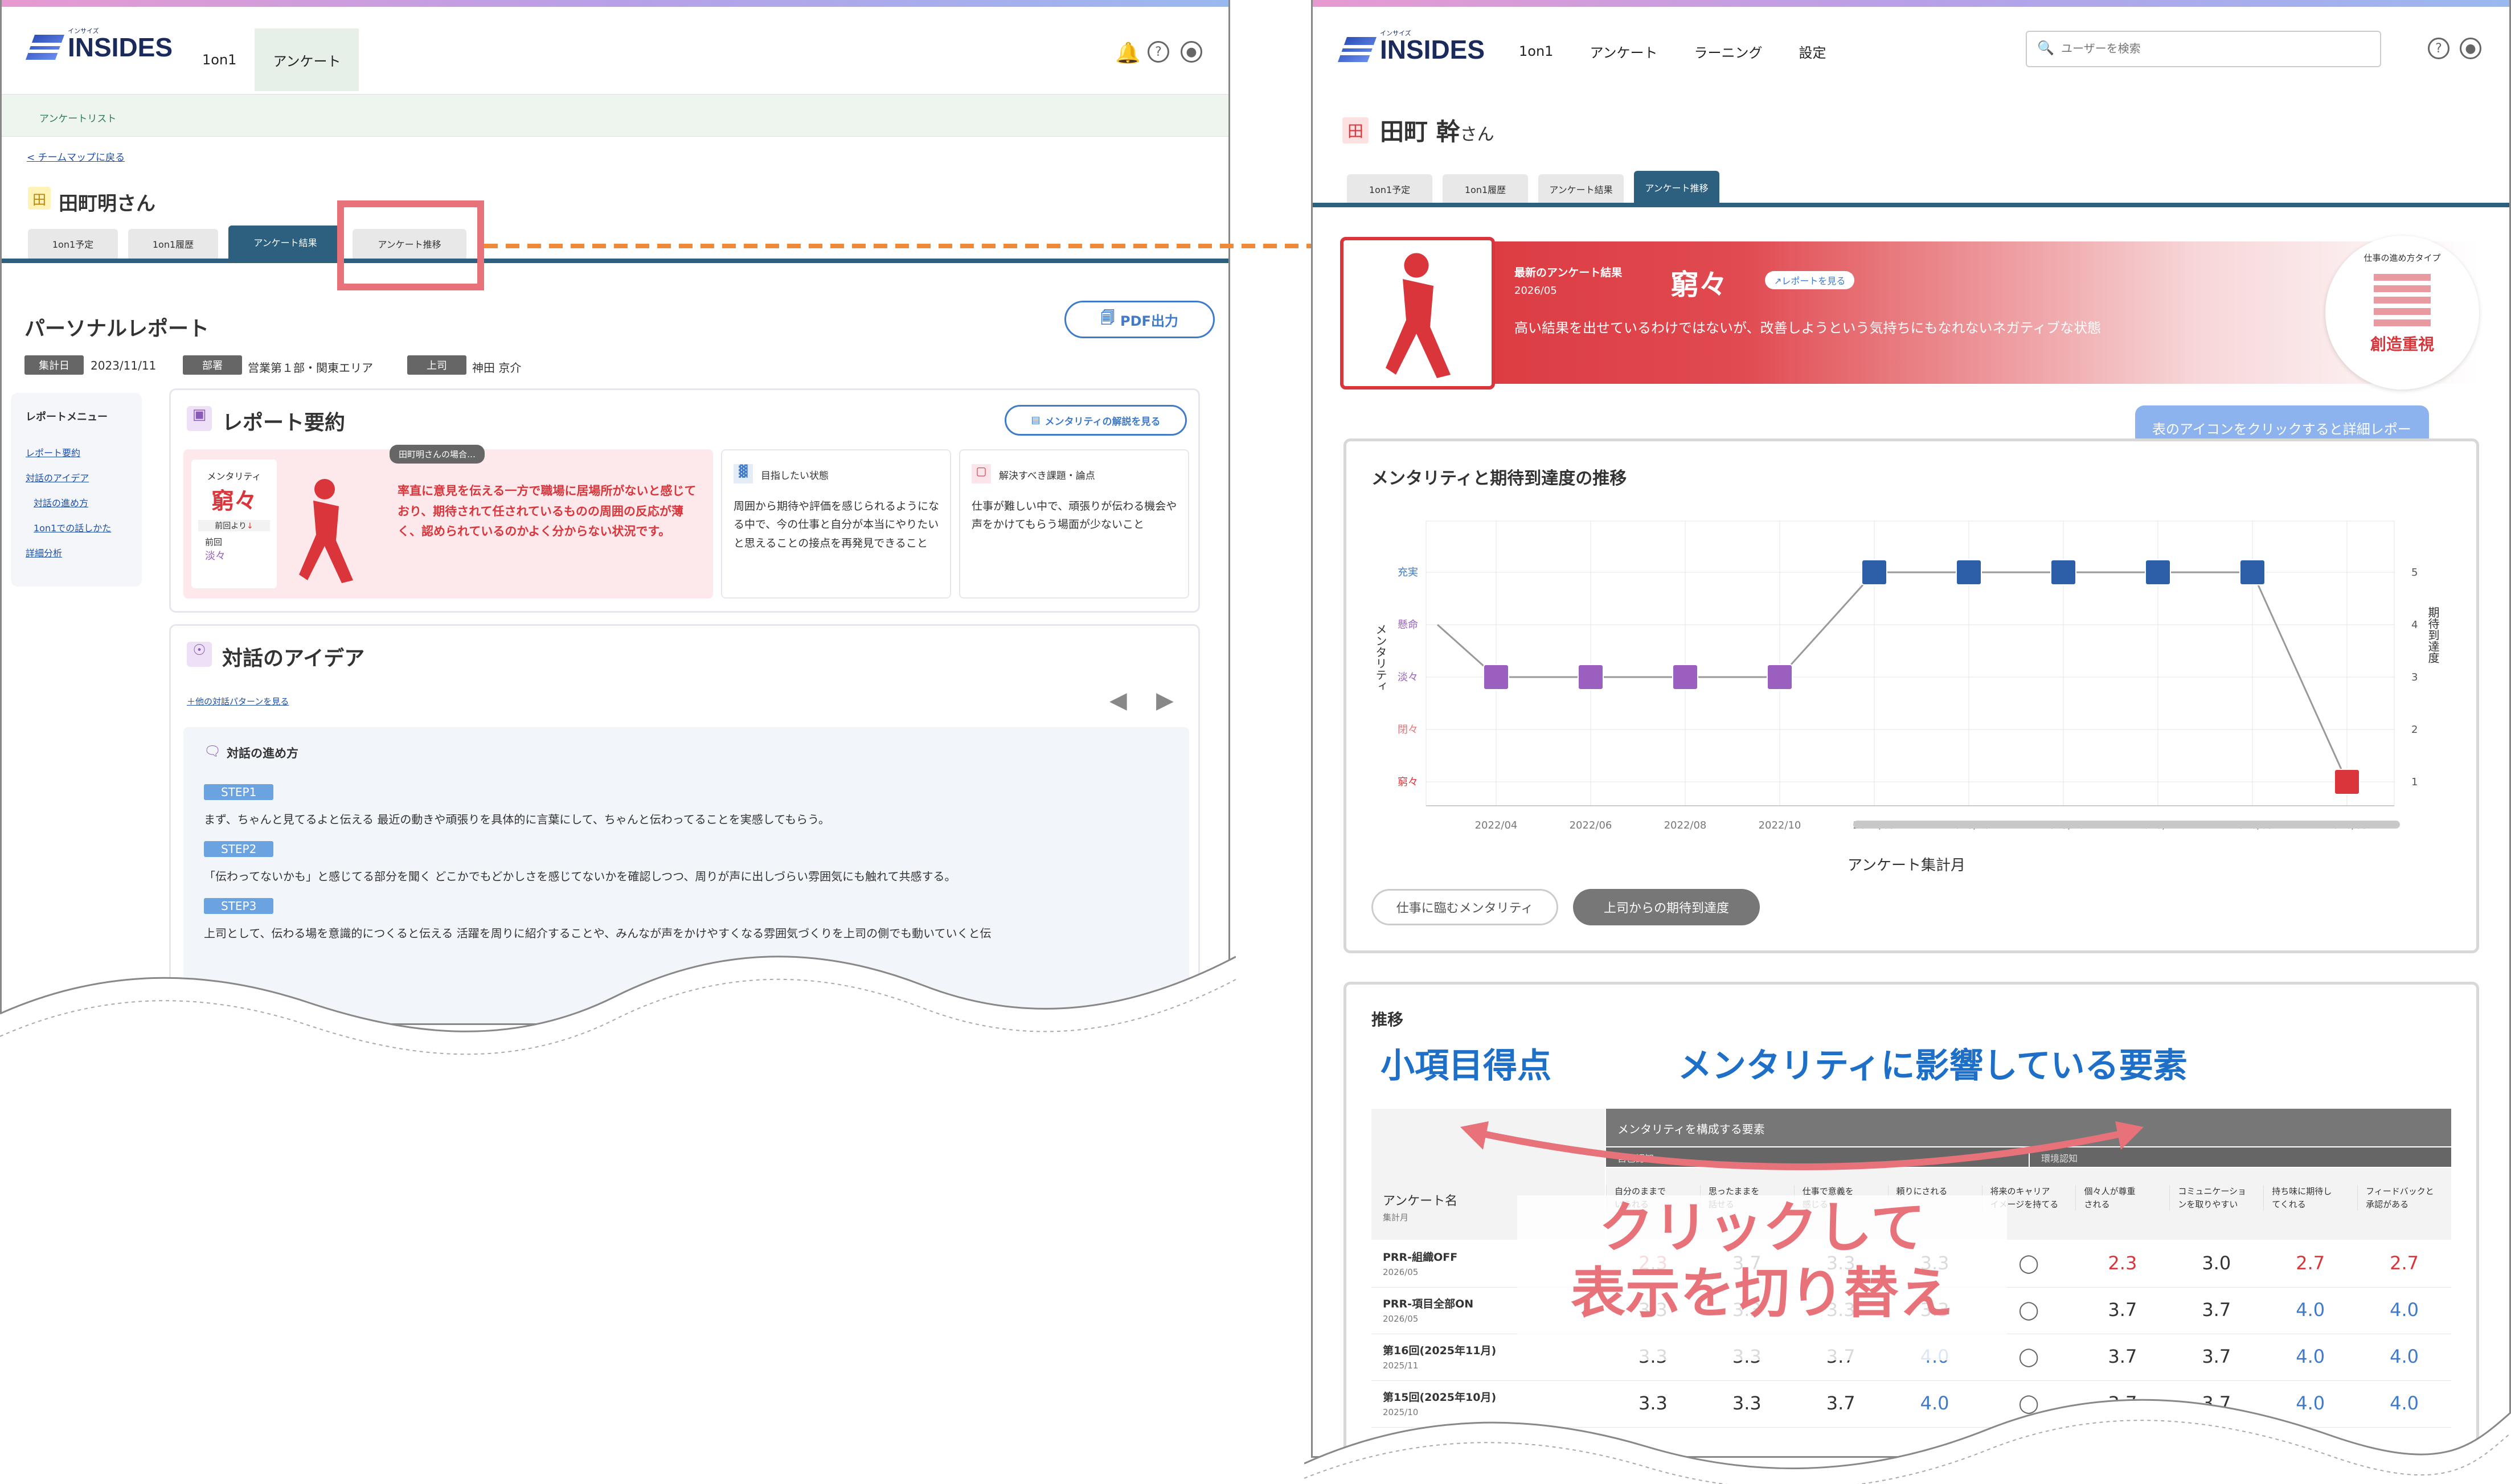 The image size is (2511, 1484). What do you see at coordinates (1191, 52) in the screenshot?
I see `account-icon: ●` at bounding box center [1191, 52].